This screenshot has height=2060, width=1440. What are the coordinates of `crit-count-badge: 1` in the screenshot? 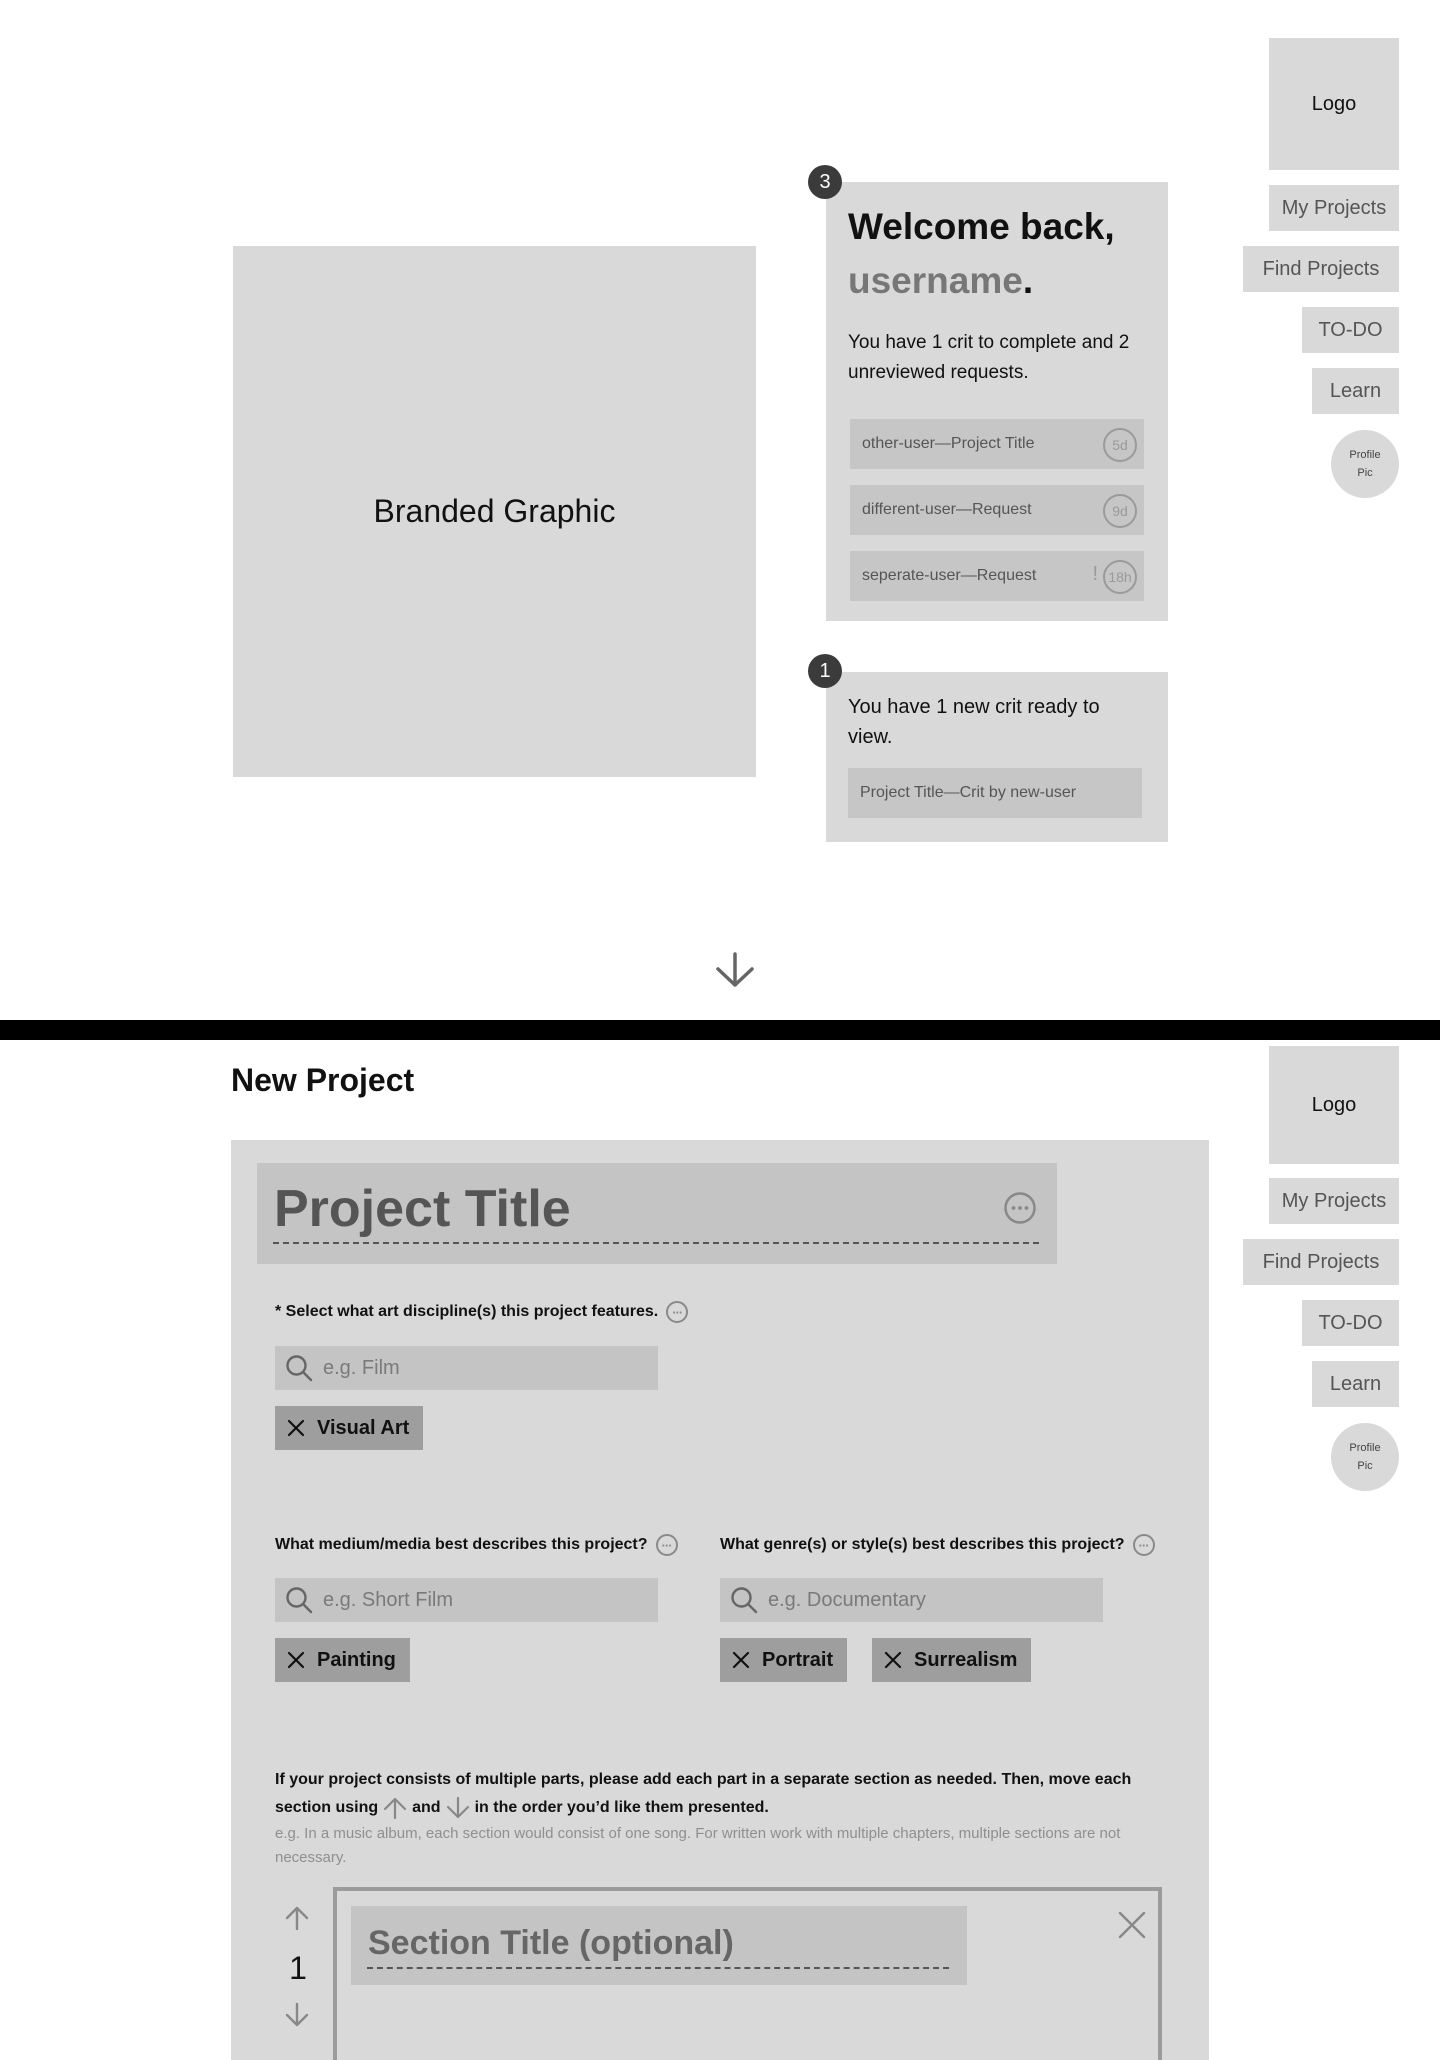 It's located at (825, 671).